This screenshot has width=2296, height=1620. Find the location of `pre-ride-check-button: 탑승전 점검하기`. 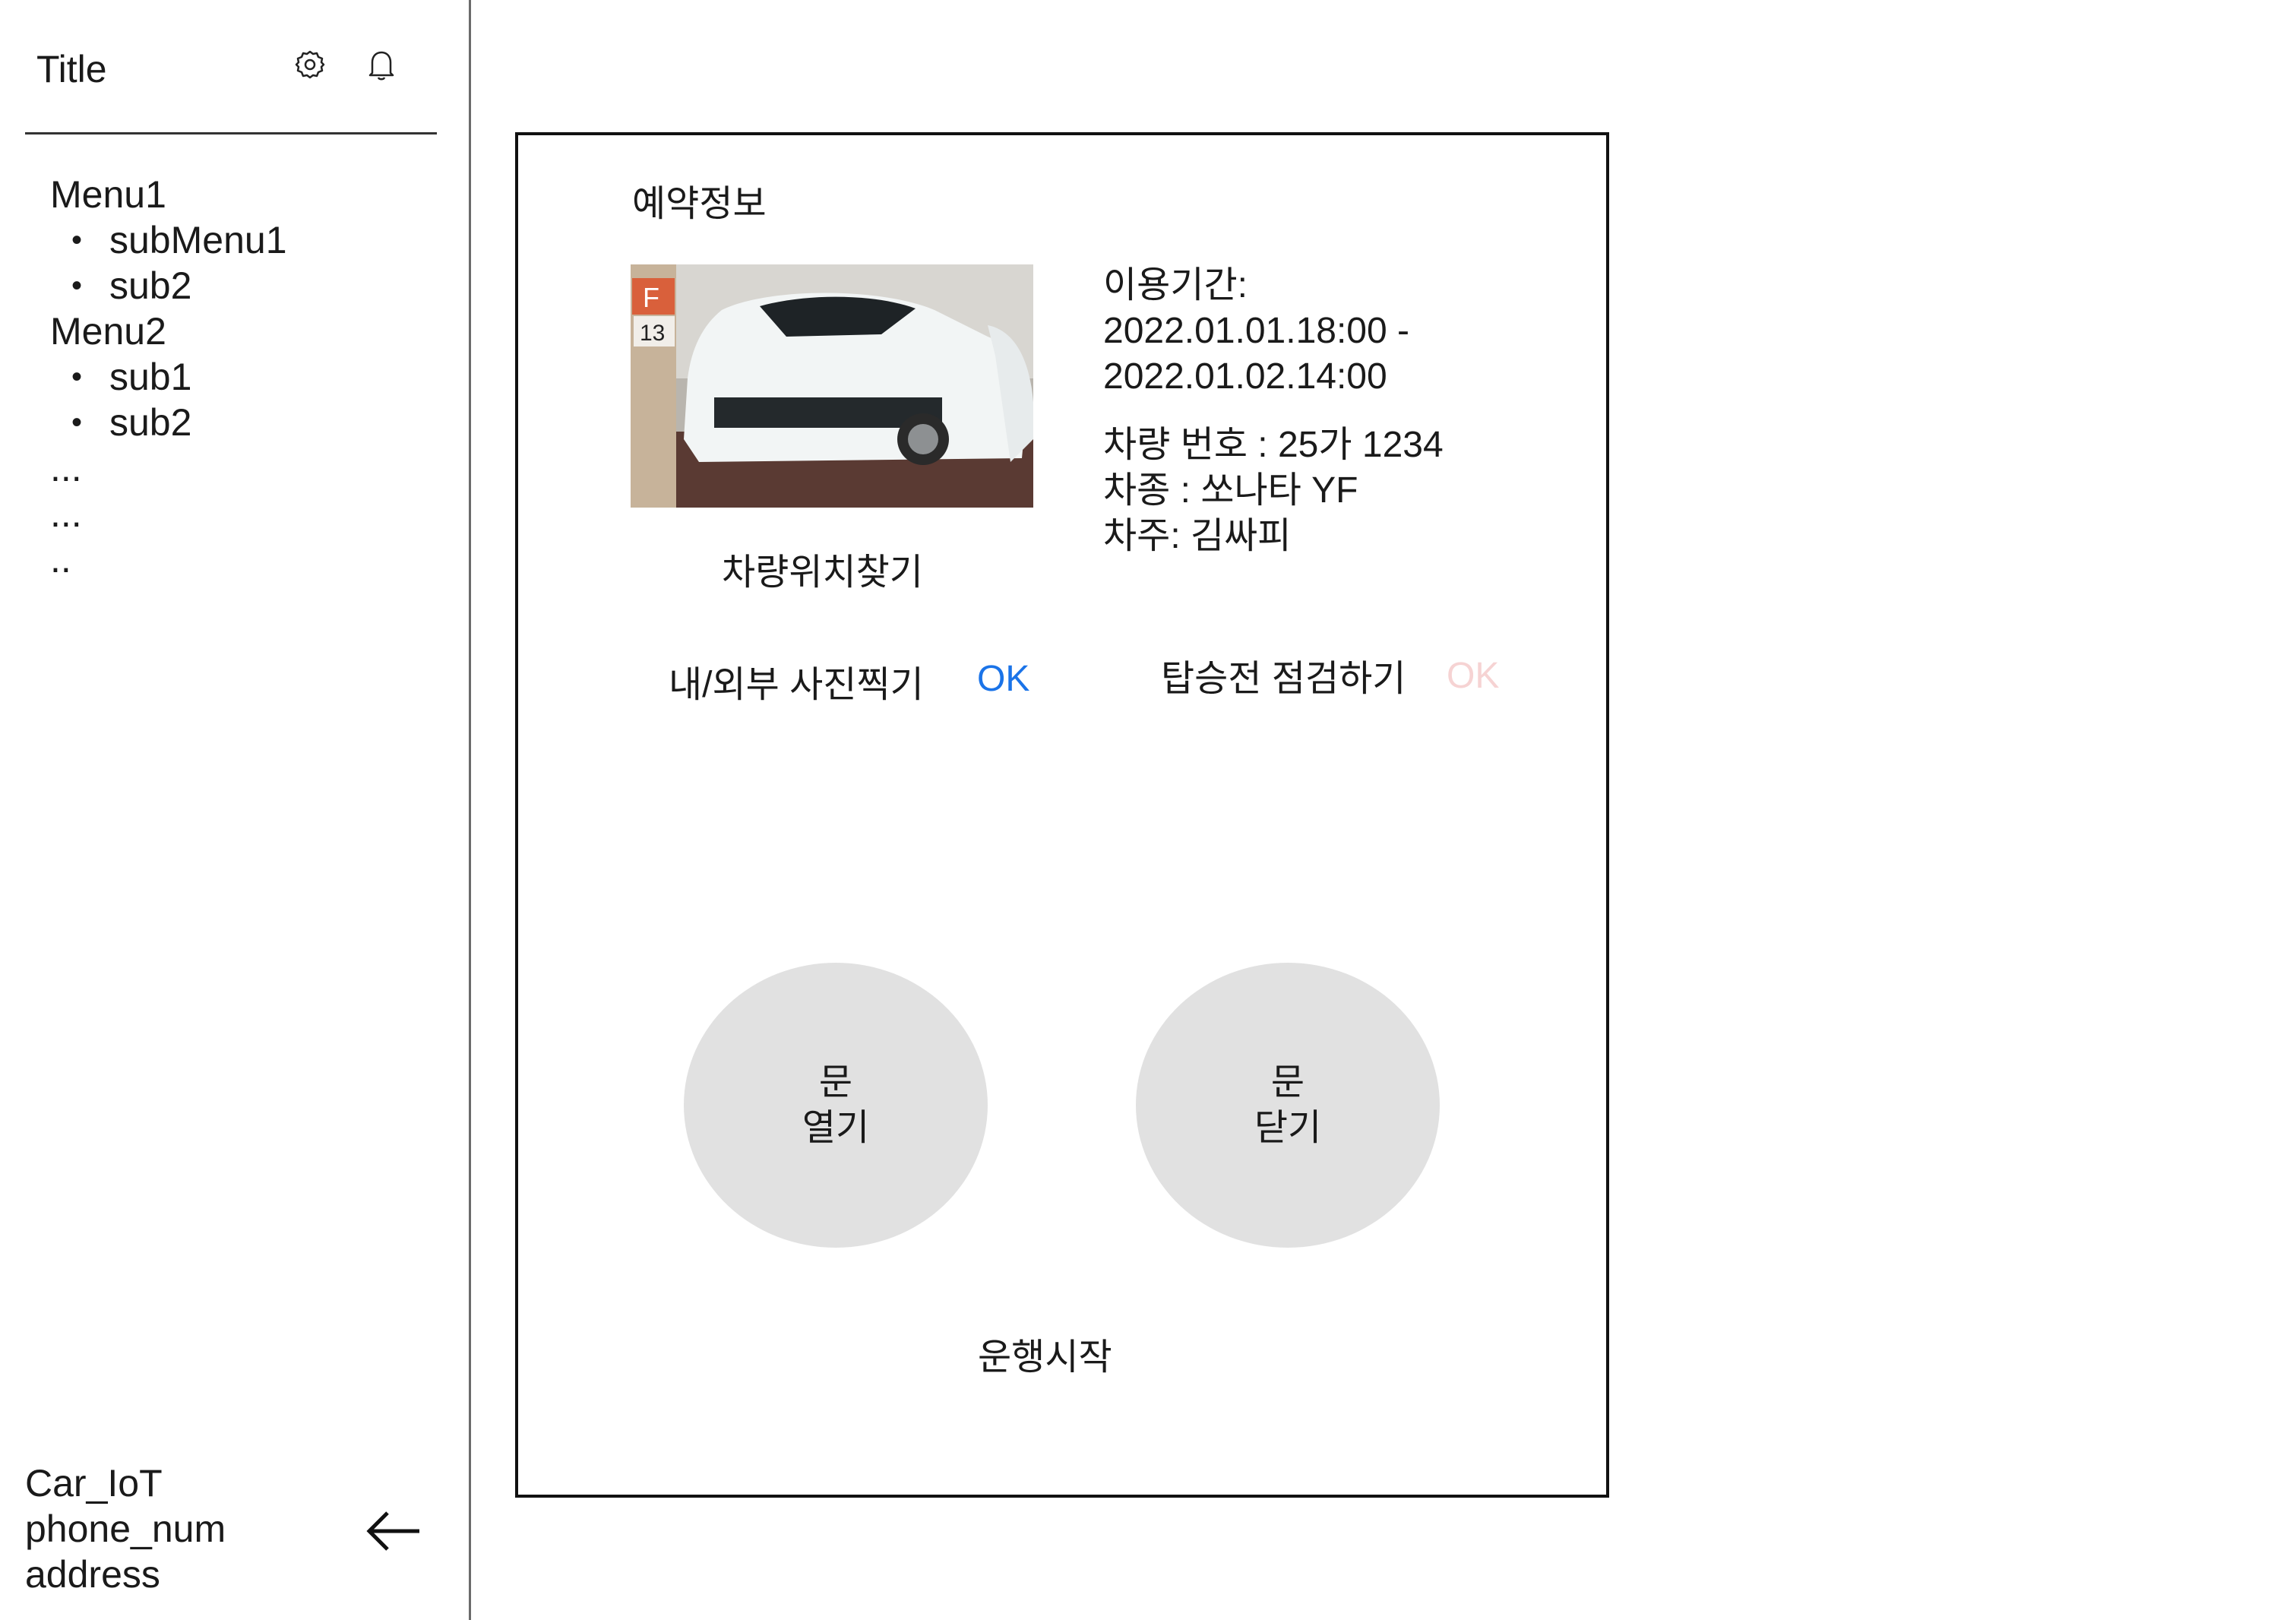

pre-ride-check-button: 탑승전 점검하기 is located at coordinates (1283, 674).